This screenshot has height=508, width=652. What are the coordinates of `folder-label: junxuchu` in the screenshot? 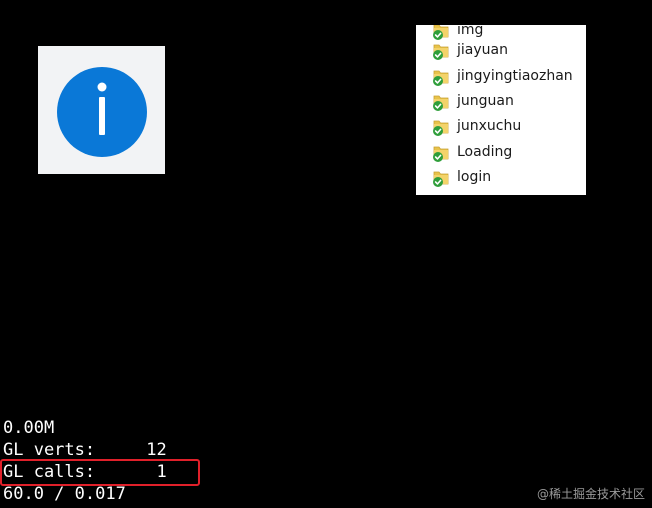 It's located at (489, 126).